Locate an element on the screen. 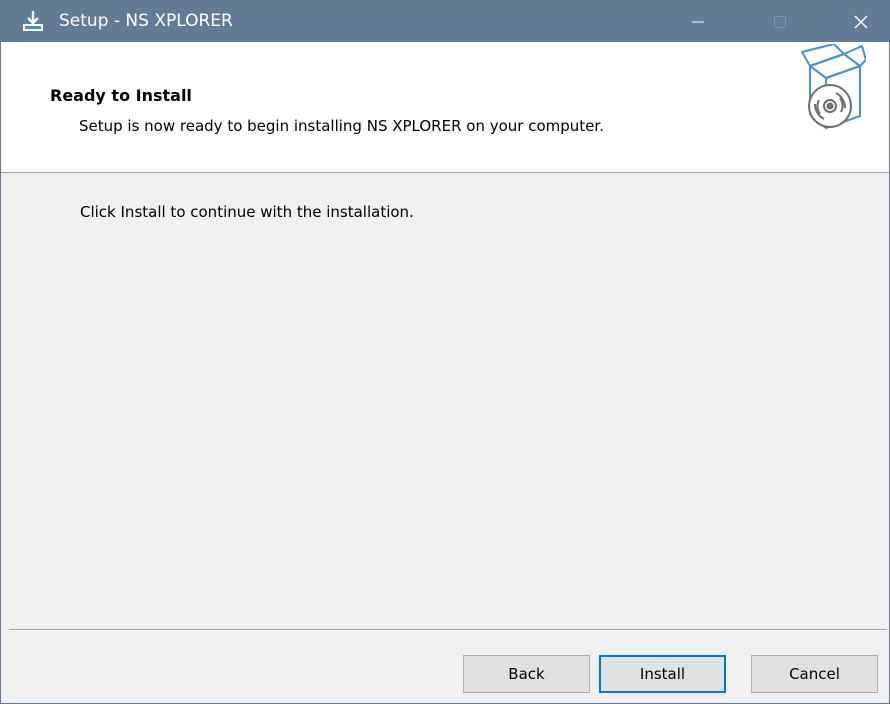 This screenshot has width=890, height=704. close-button is located at coordinates (861, 21).